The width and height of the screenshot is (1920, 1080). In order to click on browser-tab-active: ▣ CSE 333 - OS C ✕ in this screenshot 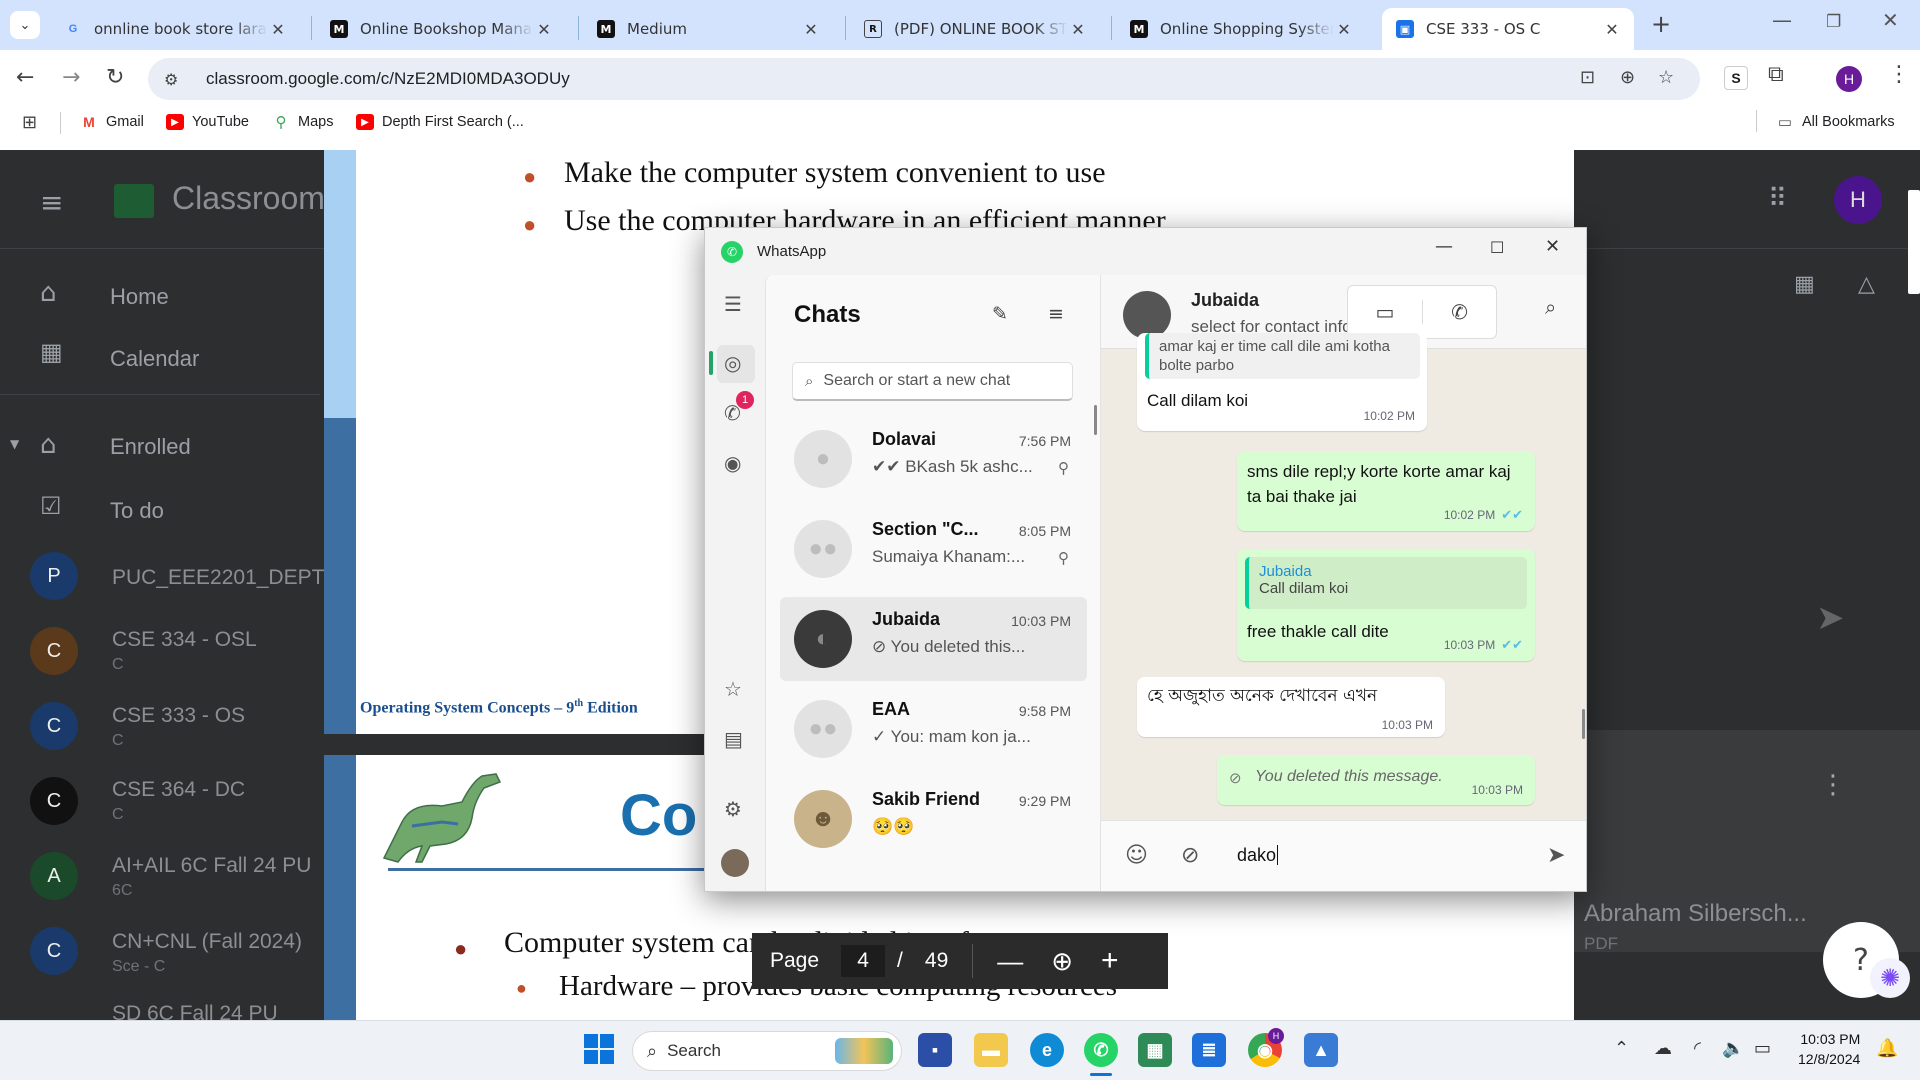, I will do `click(1508, 29)`.